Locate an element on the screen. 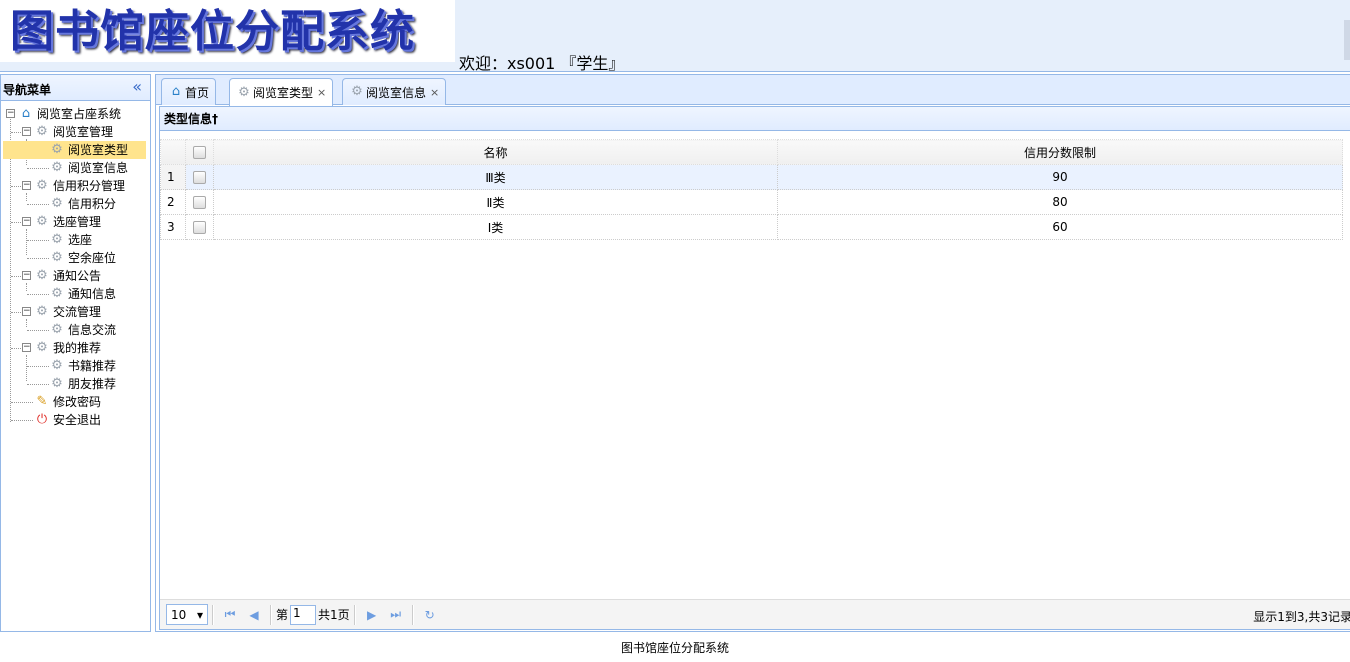 The width and height of the screenshot is (1350, 662). pagination-bar: 10 ▾ ⏮ ◀ 第 1 共1页 ▶ ⏭ ↻ 显示1到3,共3记录 is located at coordinates (755, 614).